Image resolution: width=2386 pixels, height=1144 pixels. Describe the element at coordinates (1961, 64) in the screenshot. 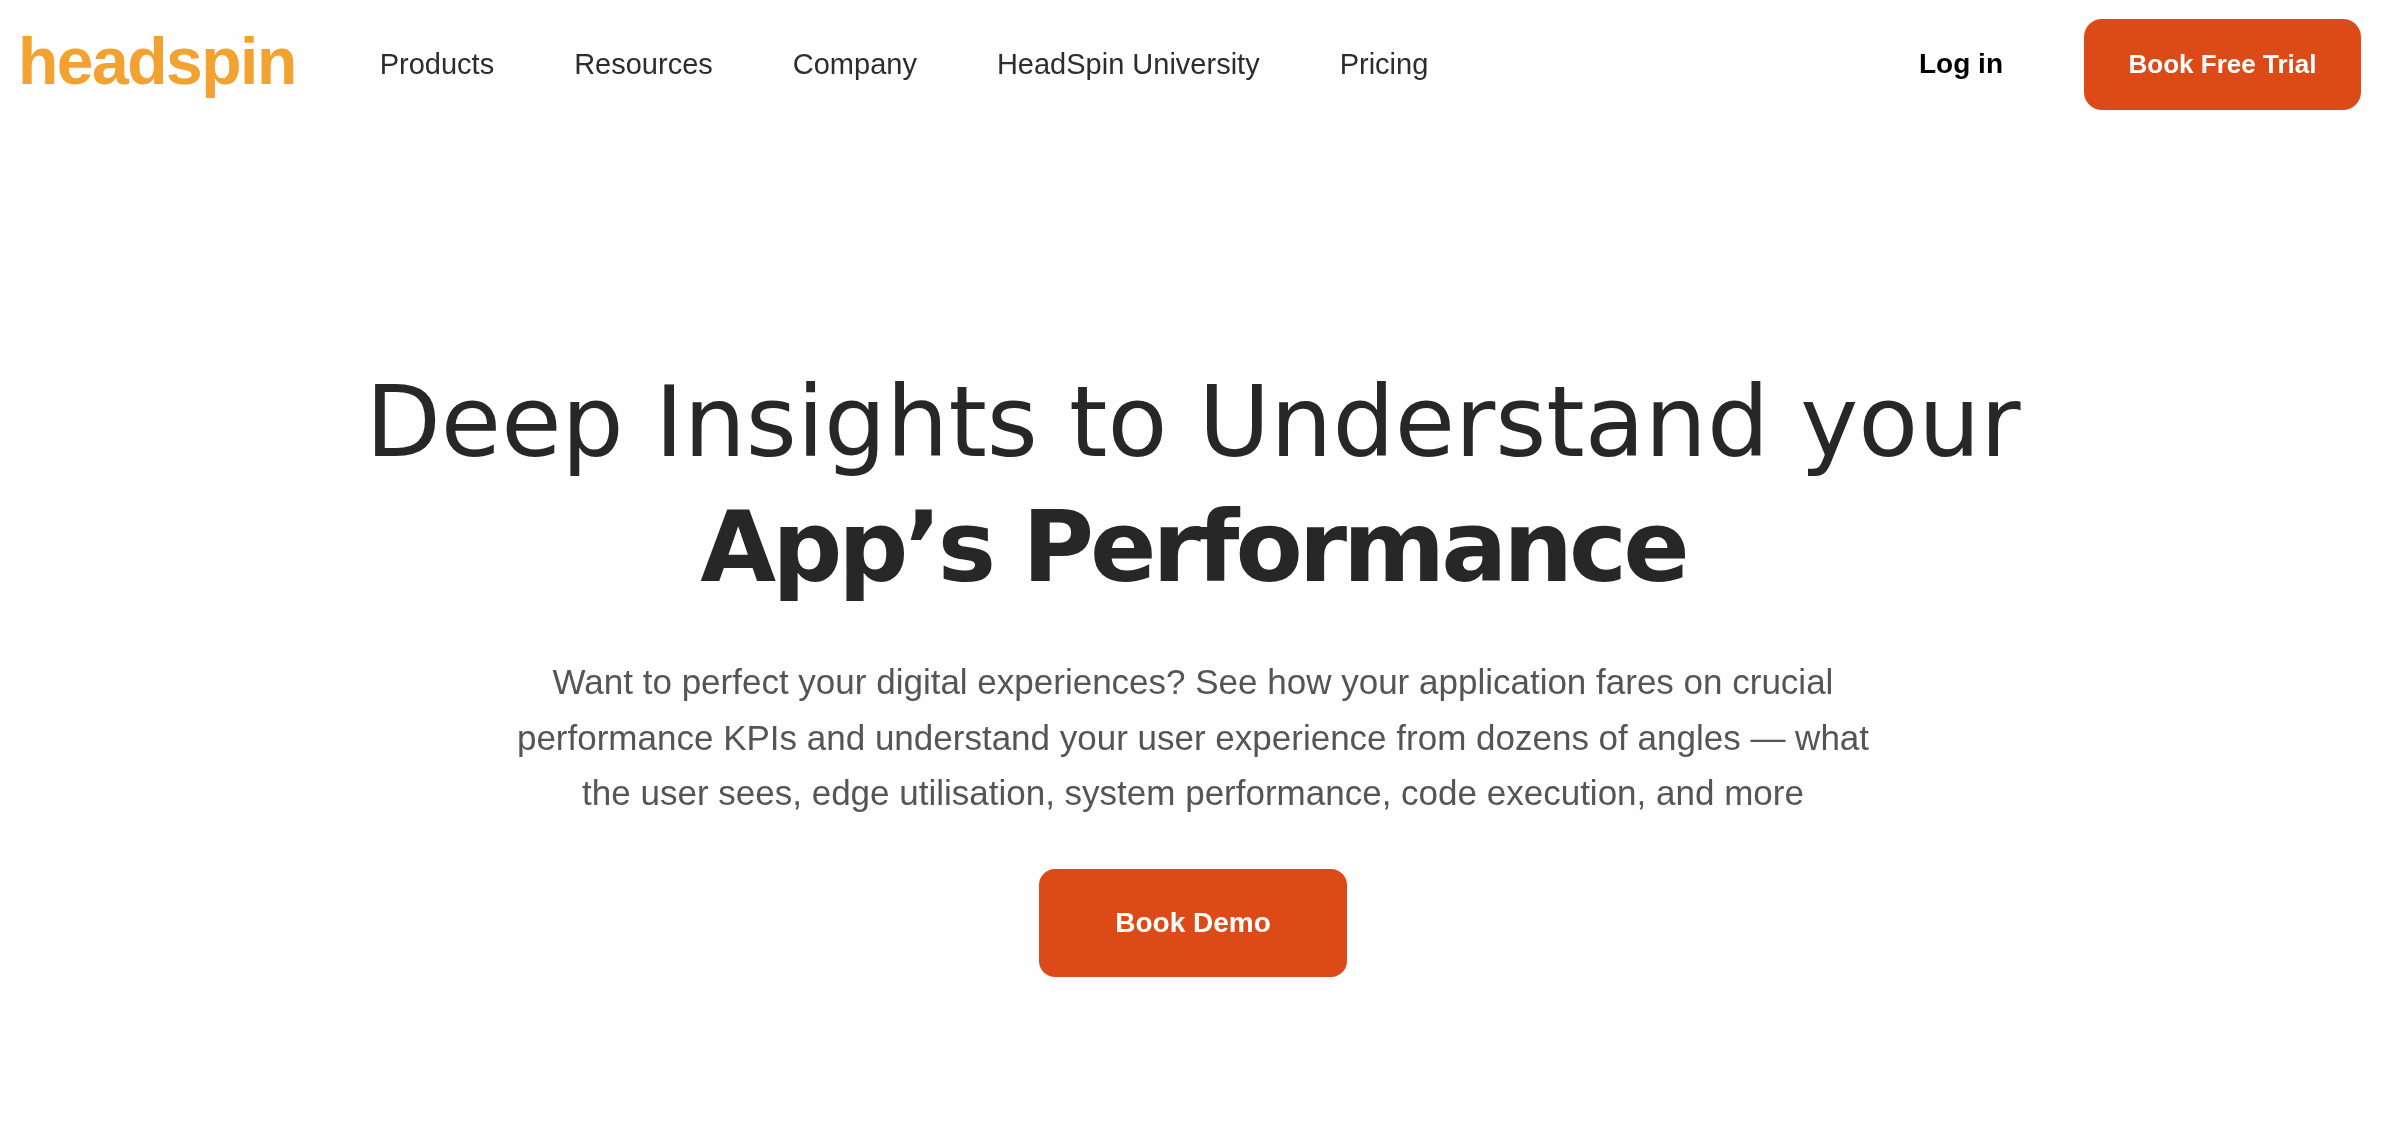

I see `login-link: Log in` at that location.